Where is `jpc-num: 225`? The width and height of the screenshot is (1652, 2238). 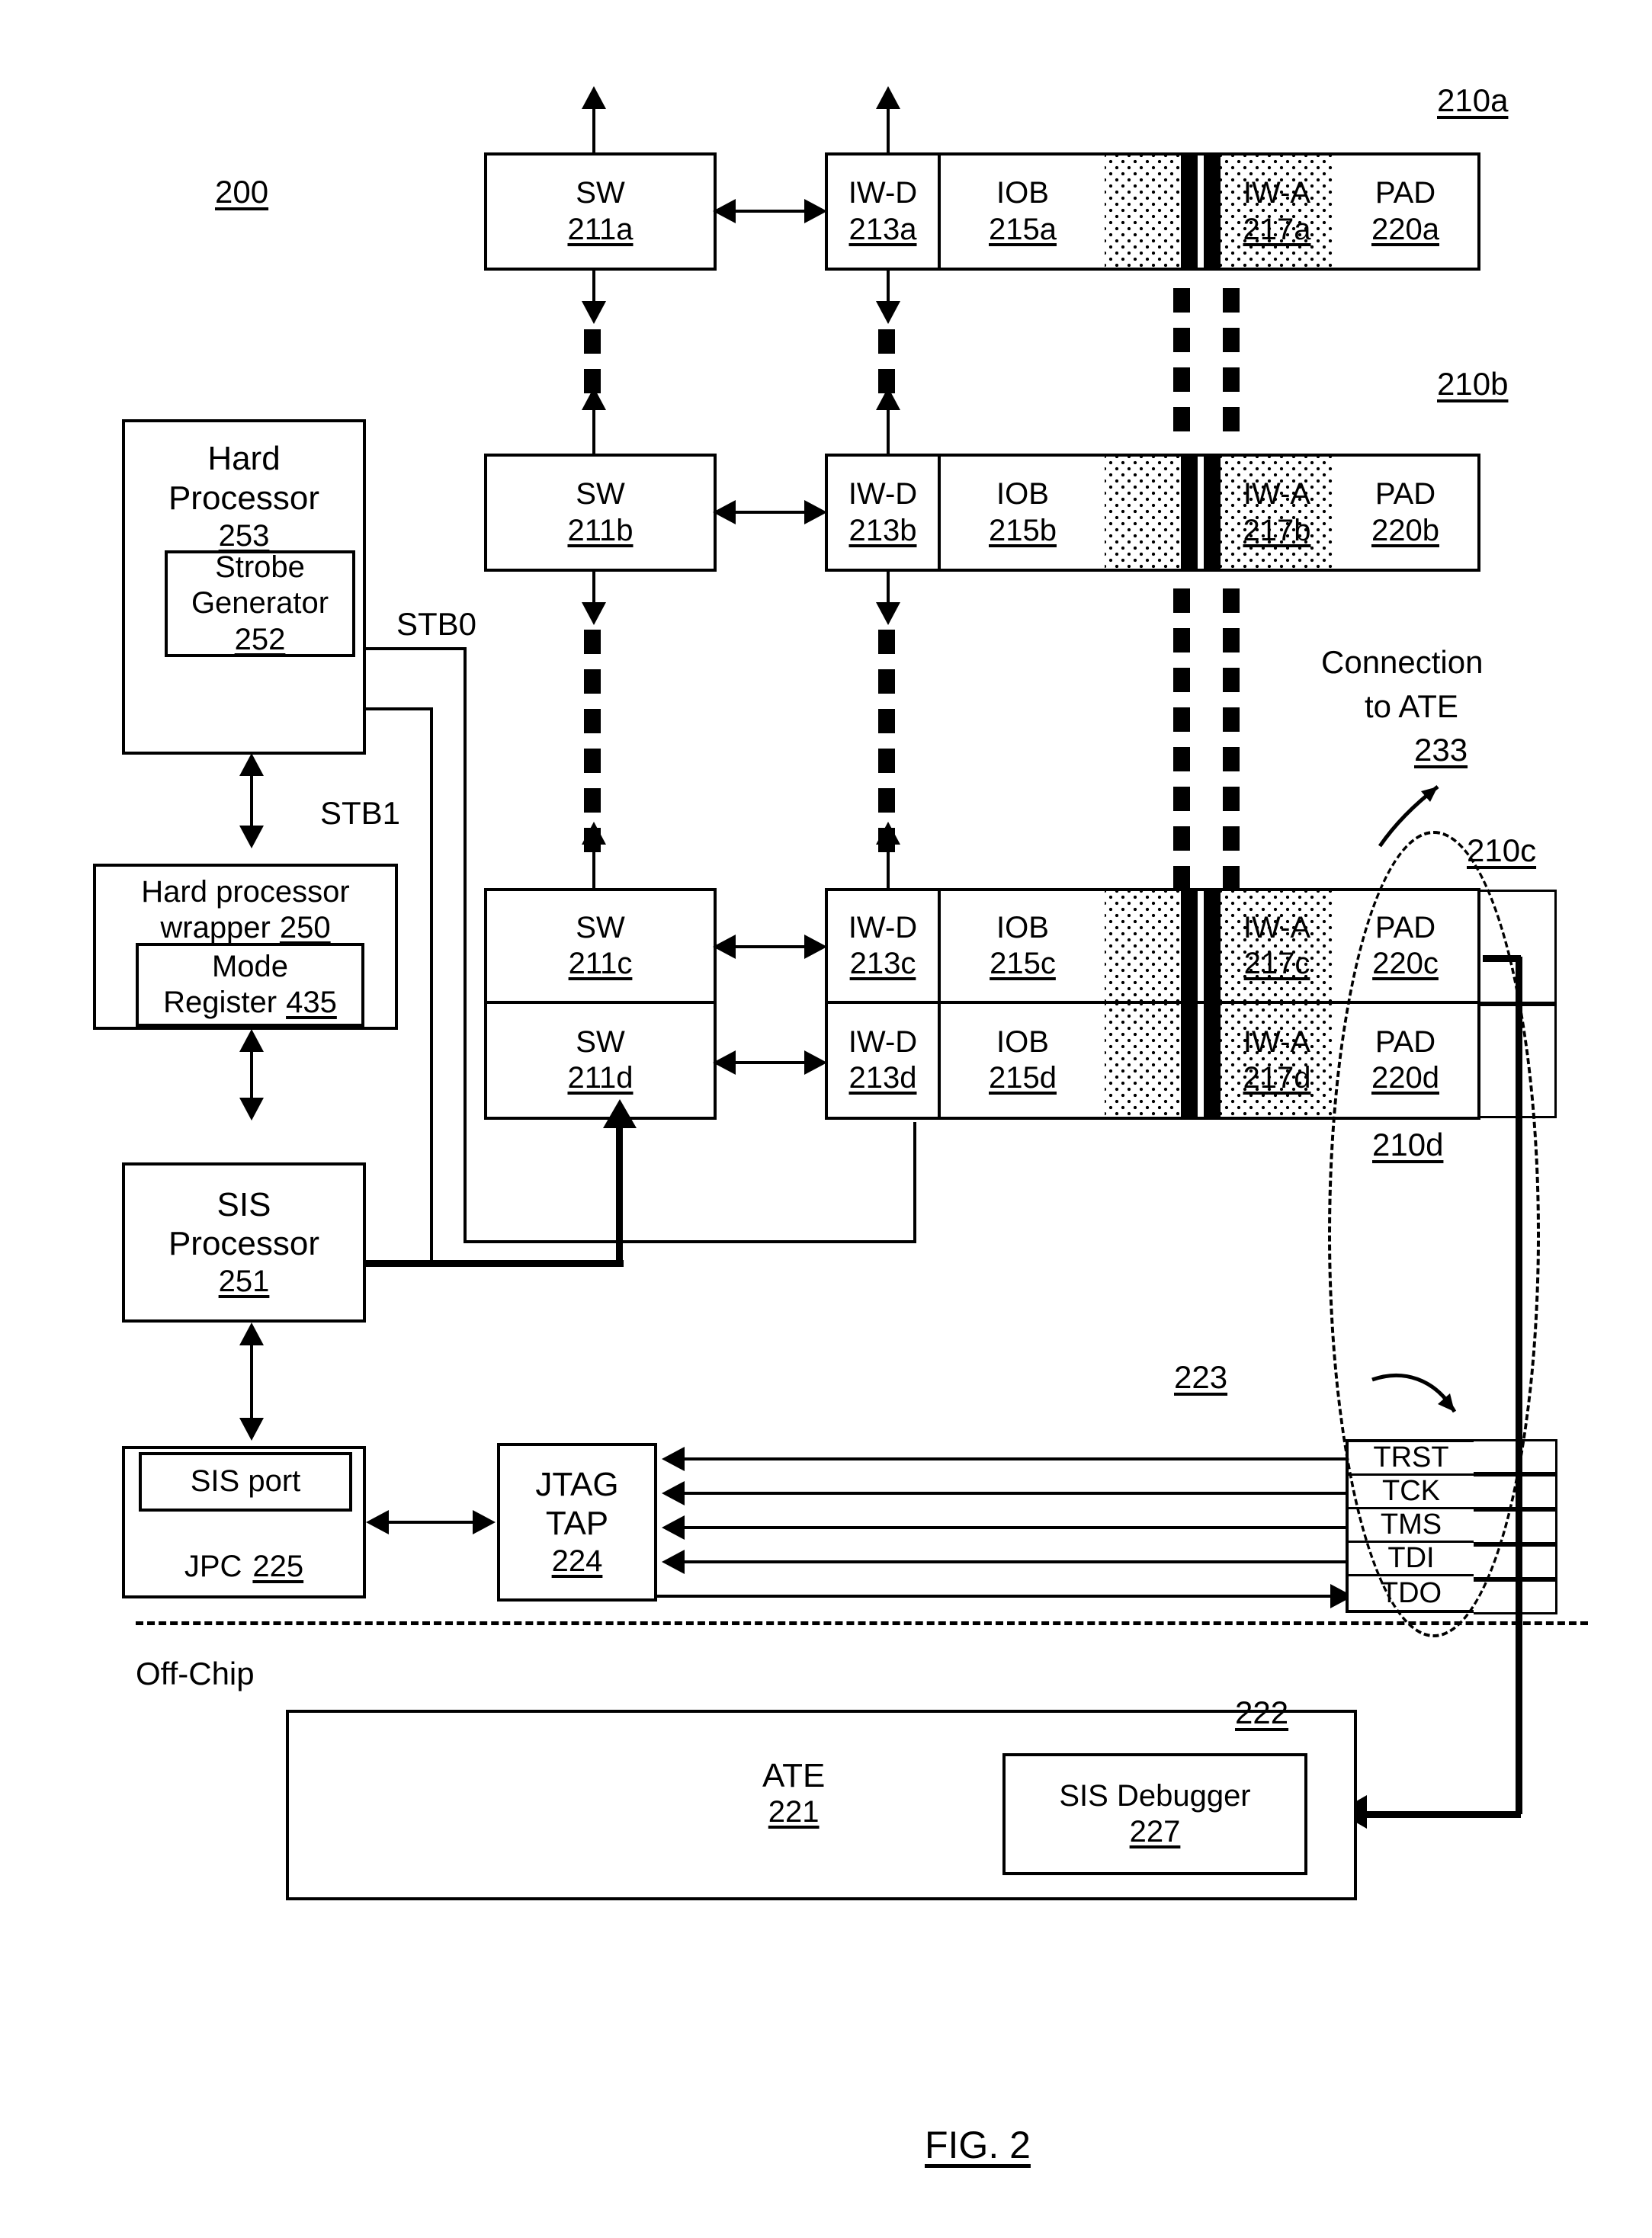
jpc-num: 225 is located at coordinates (278, 1566).